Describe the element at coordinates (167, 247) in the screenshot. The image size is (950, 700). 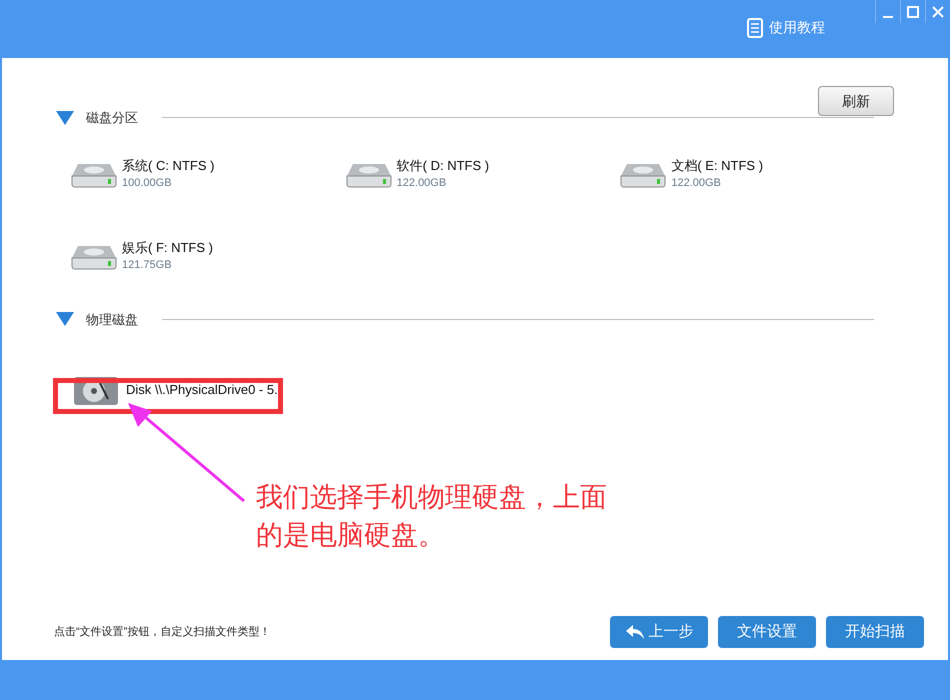
I see `drive-name: 娱乐( F: NTFS )` at that location.